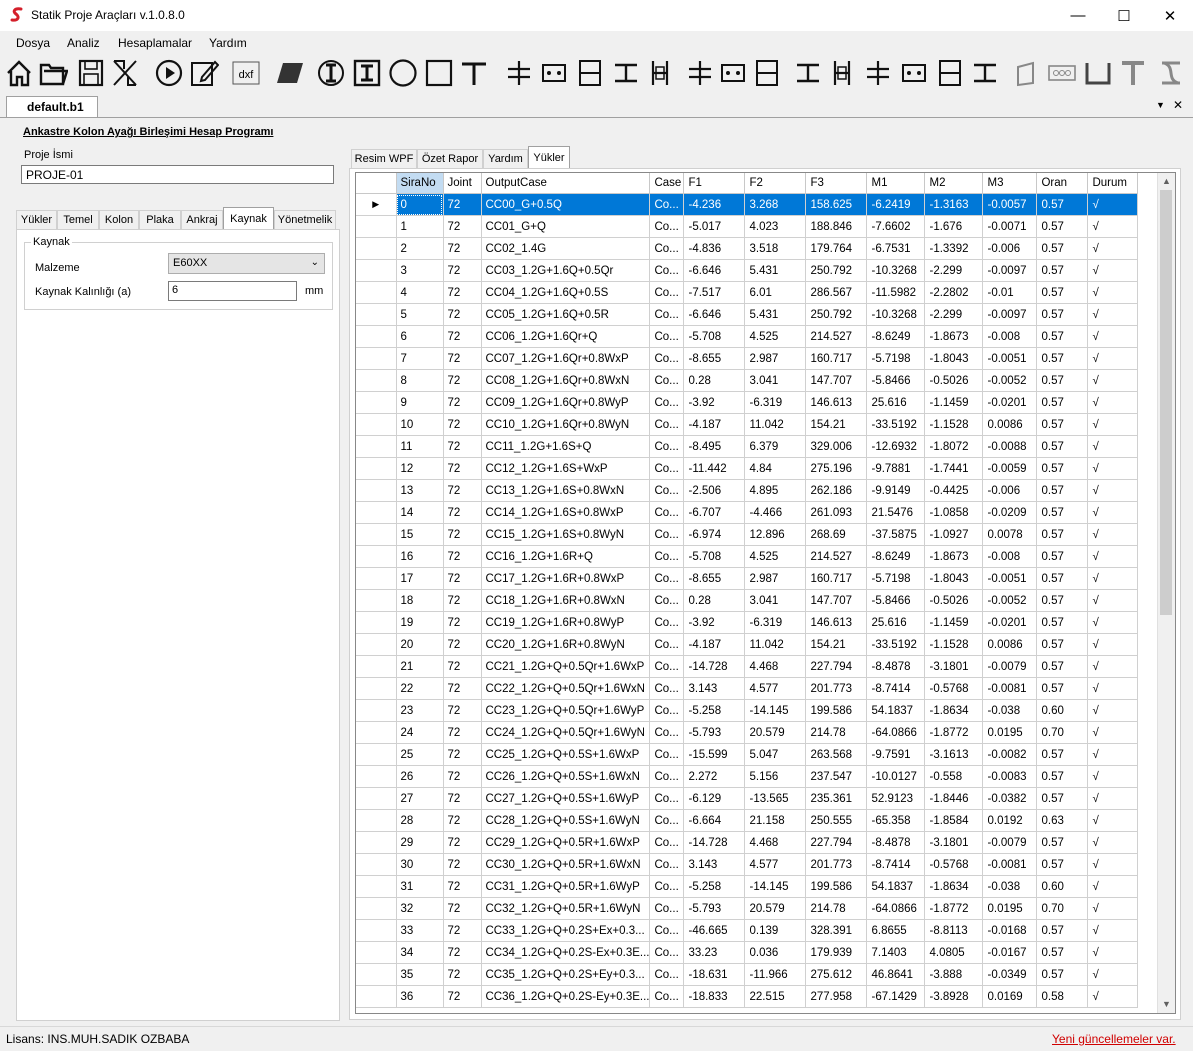 Image resolution: width=1193 pixels, height=1051 pixels. Describe the element at coordinates (775, 908) in the screenshot. I see `cell-f2: 20.579` at that location.